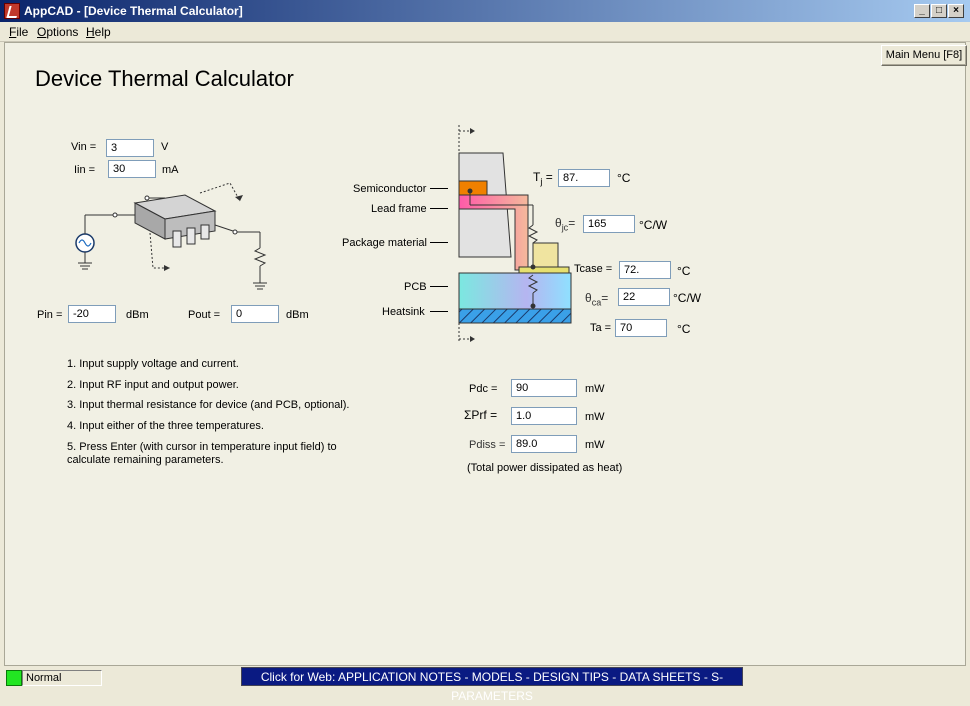 This screenshot has height=706, width=970. What do you see at coordinates (593, 269) in the screenshot?
I see `tcase-label: Tcase =` at bounding box center [593, 269].